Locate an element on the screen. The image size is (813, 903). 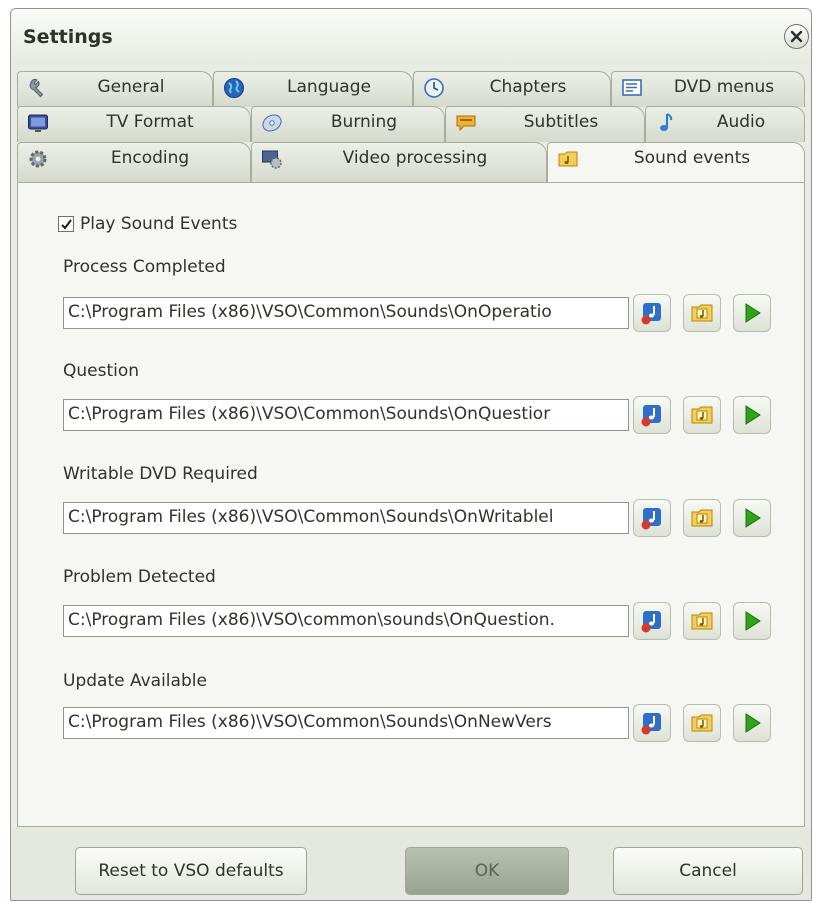
play-sound-events-checkbox is located at coordinates (66, 224).